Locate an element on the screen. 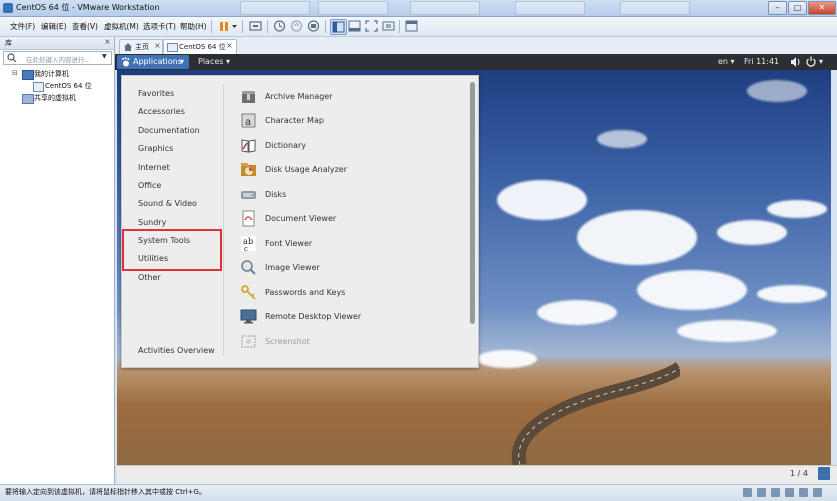 This screenshot has width=837, height=501. vm-bottom-bar is located at coordinates (477, 474).